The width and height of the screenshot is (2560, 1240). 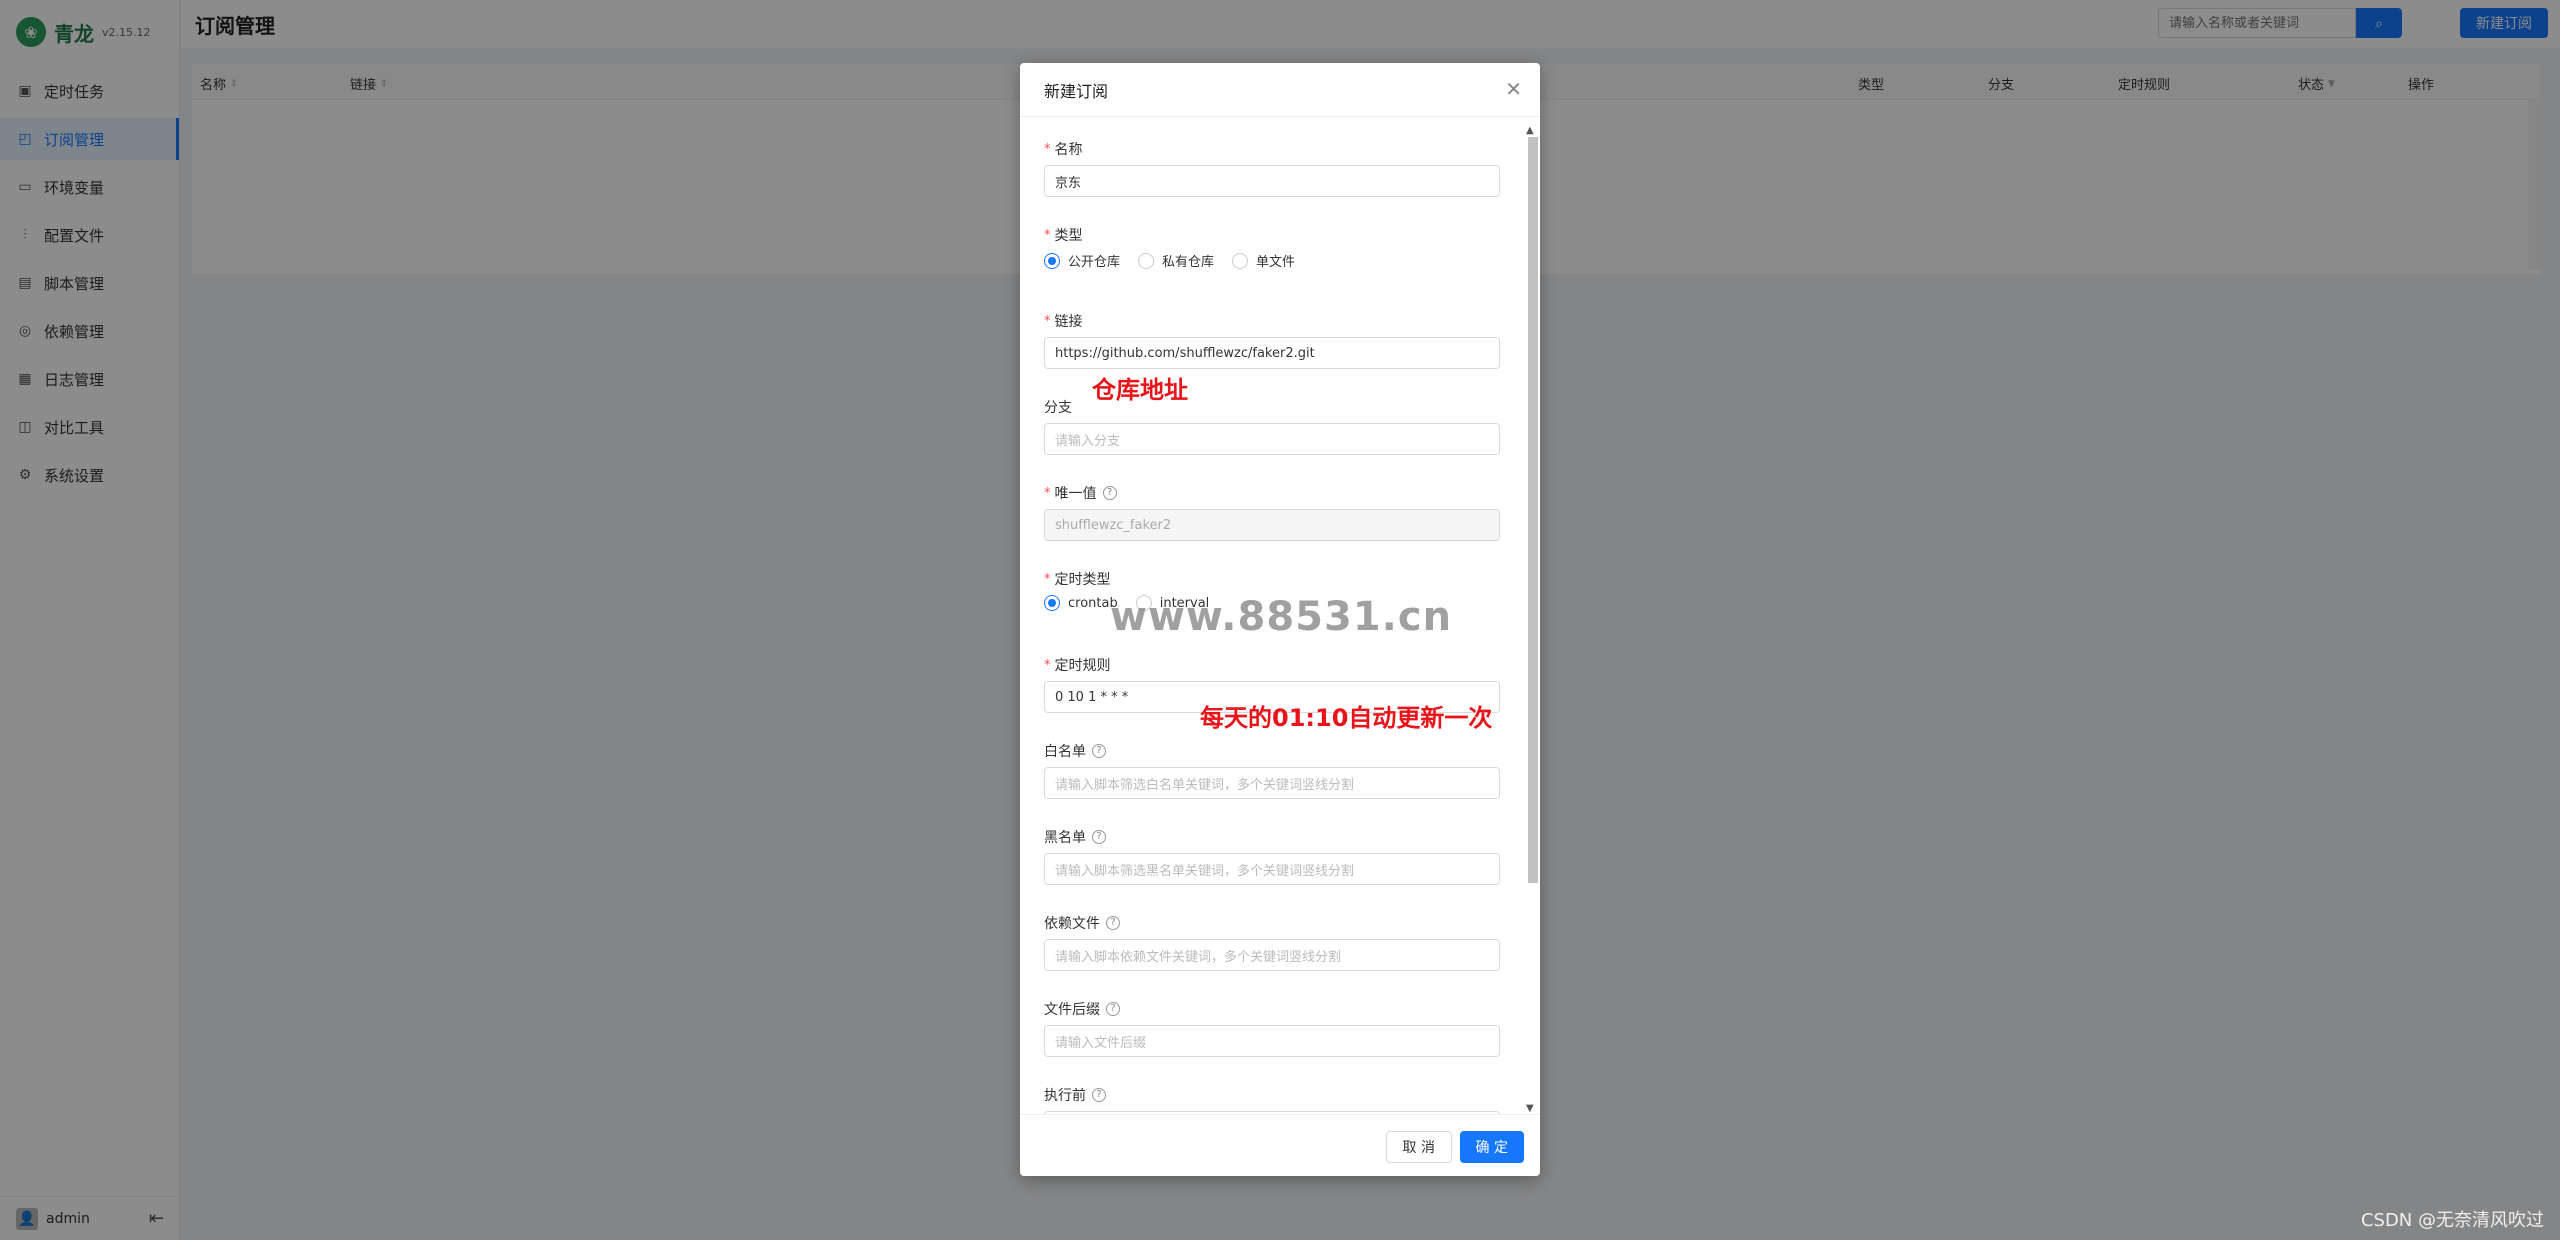 I want to click on field-blacklist: 黑名单? 请输入脚本筛选黑名单关键词，多个关键词竖线分割, so click(x=1272, y=856).